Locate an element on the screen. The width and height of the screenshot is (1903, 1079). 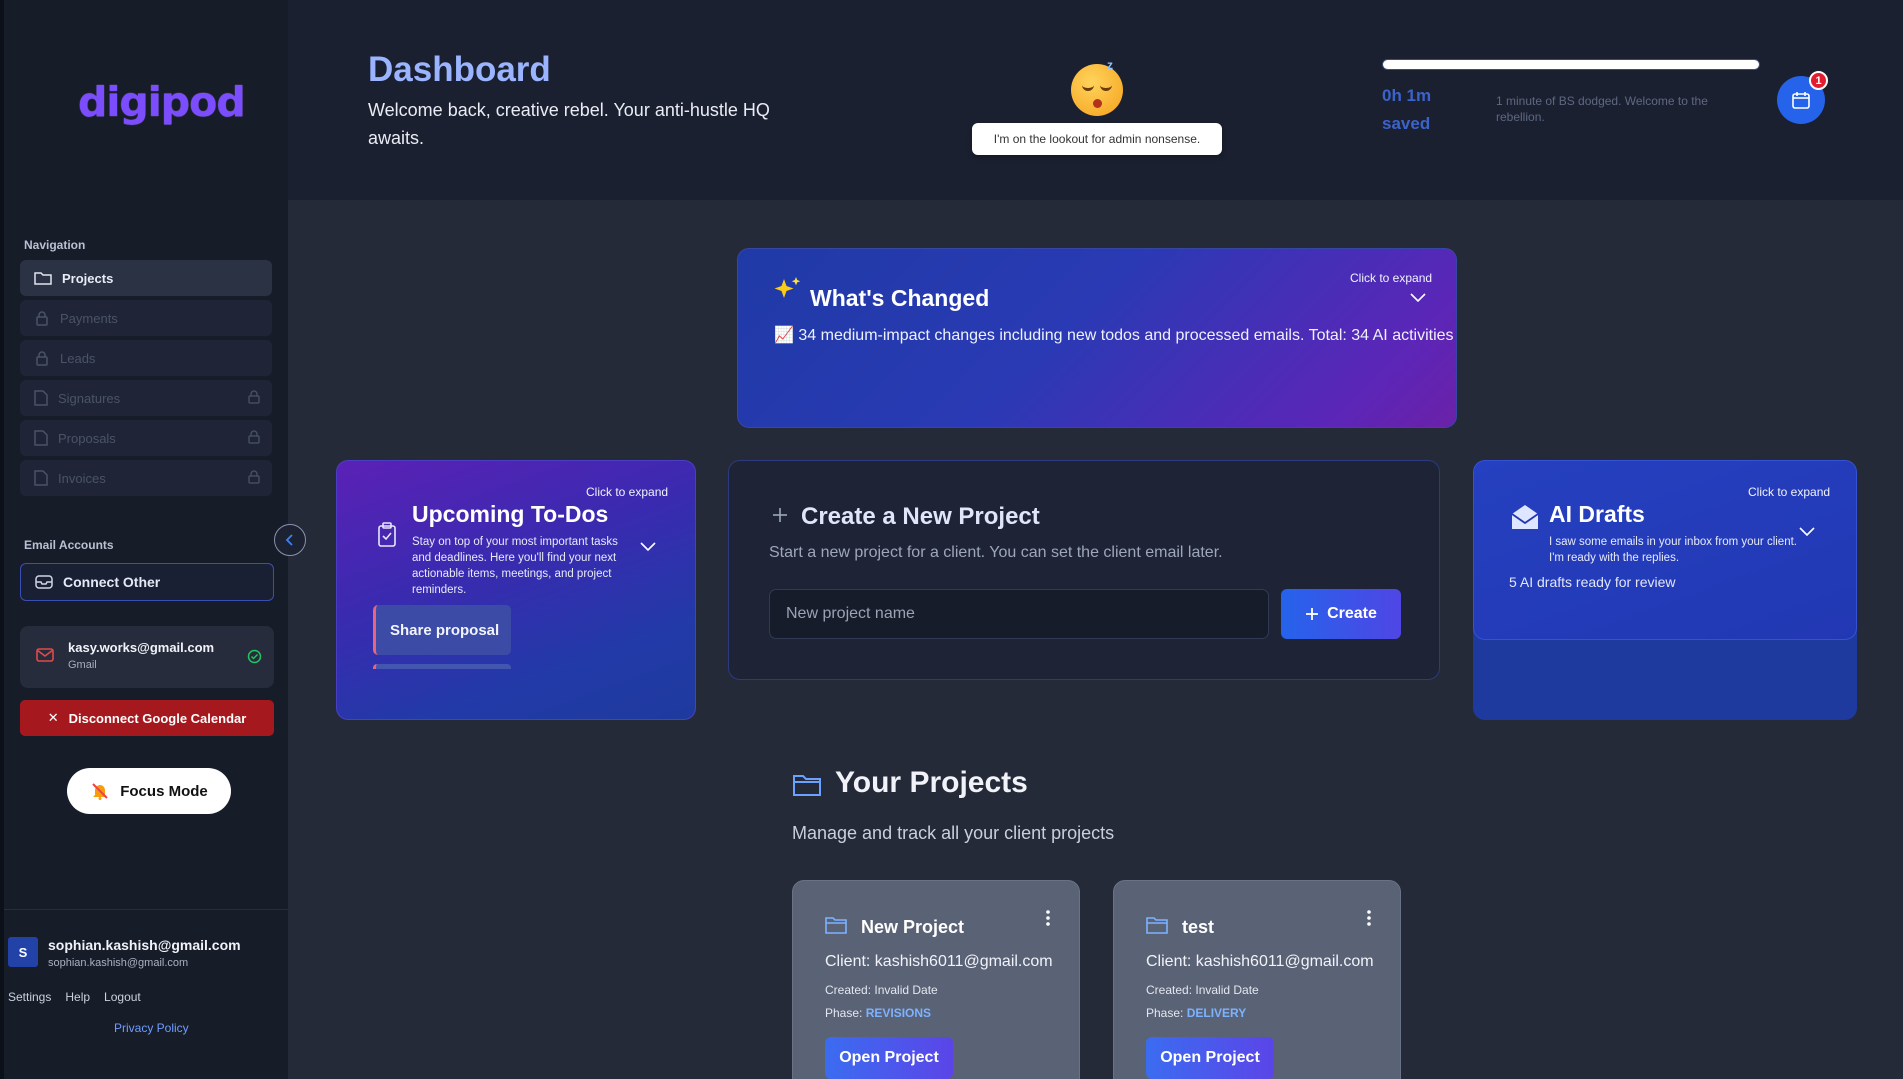
user-name: sophian.kashish@gmail.com is located at coordinates (144, 945).